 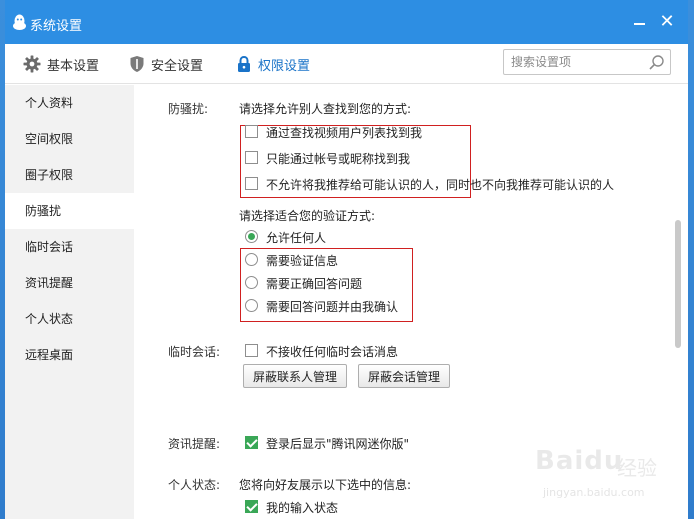 I want to click on sidebar-item-remote-desktop: 远程桌面, so click(x=69, y=355).